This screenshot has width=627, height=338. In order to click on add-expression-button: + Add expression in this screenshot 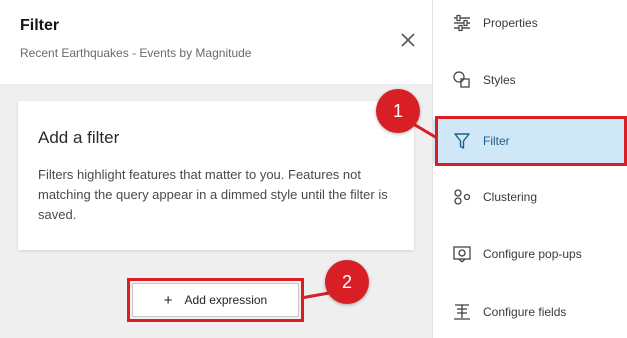, I will do `click(215, 300)`.